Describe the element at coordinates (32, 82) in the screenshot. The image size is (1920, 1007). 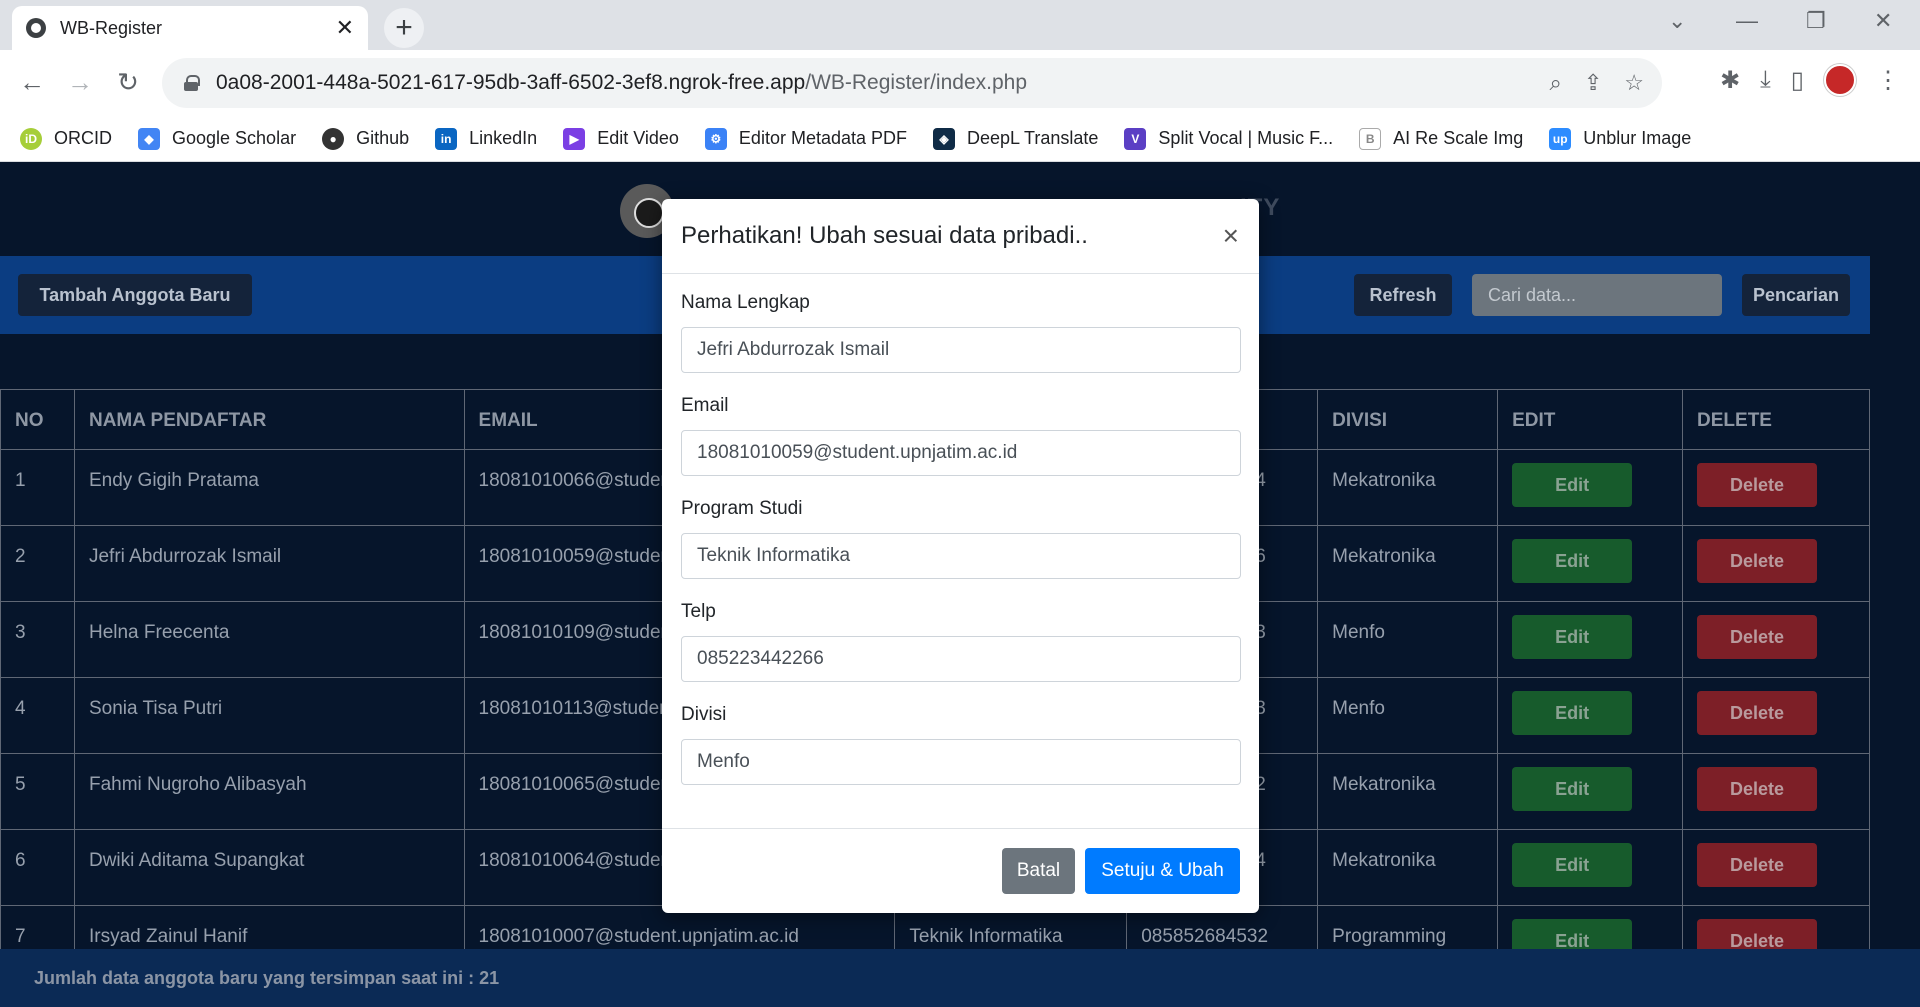
I see `back-arrow-icon: ←` at that location.